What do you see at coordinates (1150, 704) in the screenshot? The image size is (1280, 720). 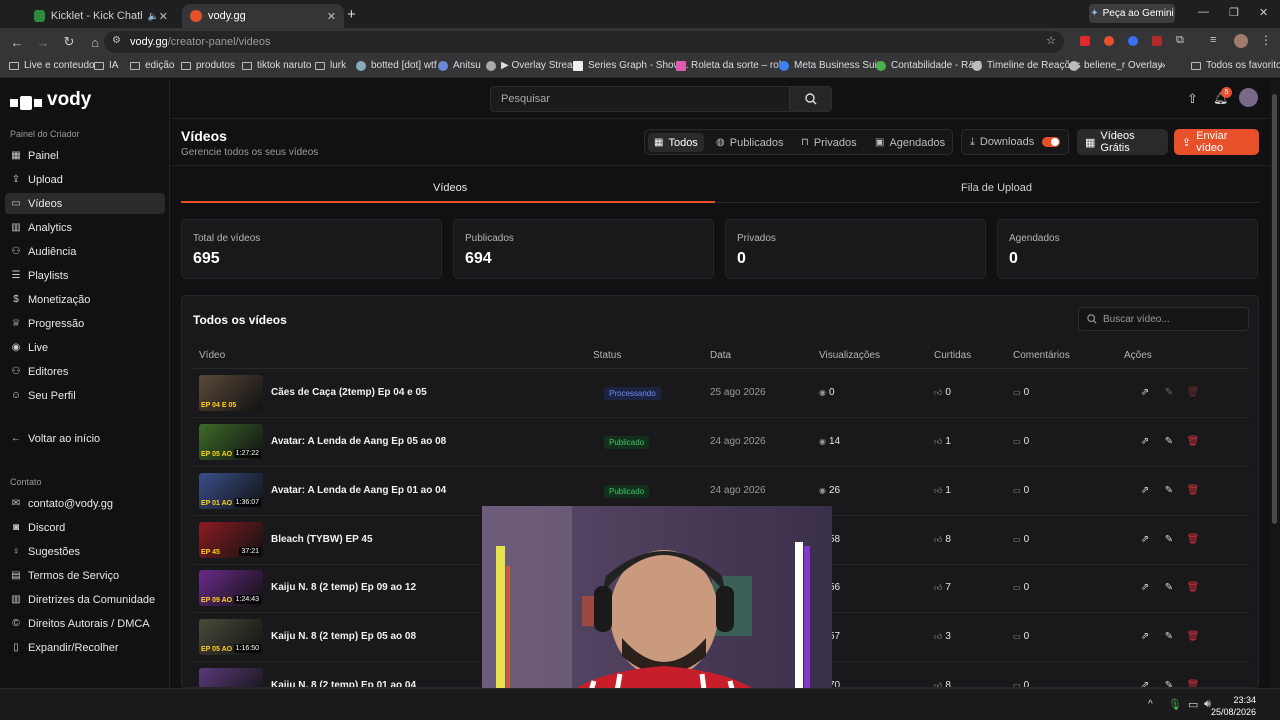 I see `tray-chevron-icon: ^` at bounding box center [1150, 704].